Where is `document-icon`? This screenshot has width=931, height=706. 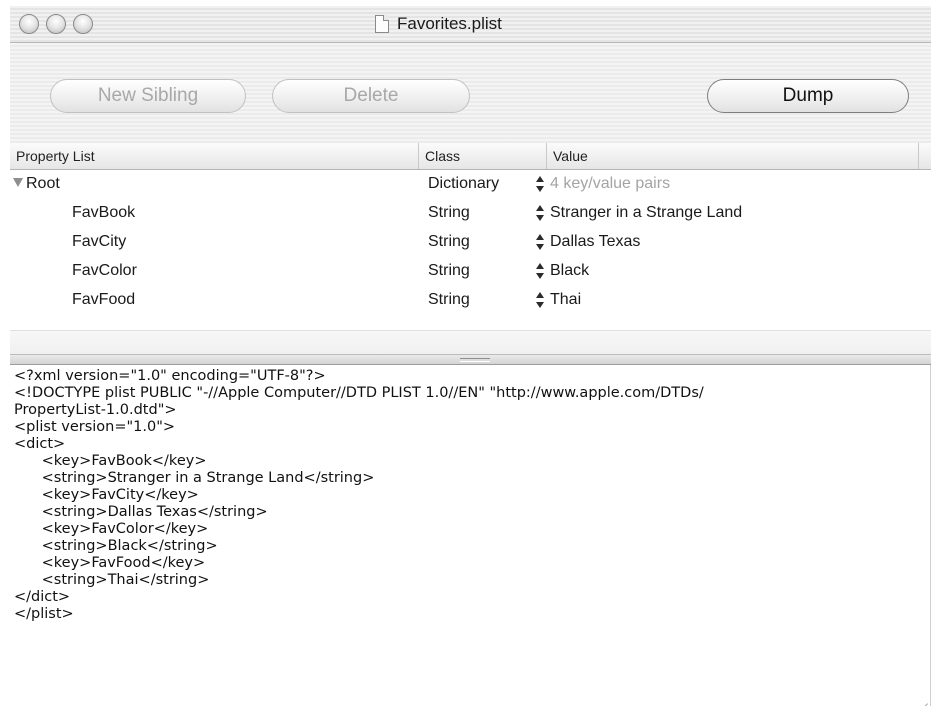 document-icon is located at coordinates (382, 24).